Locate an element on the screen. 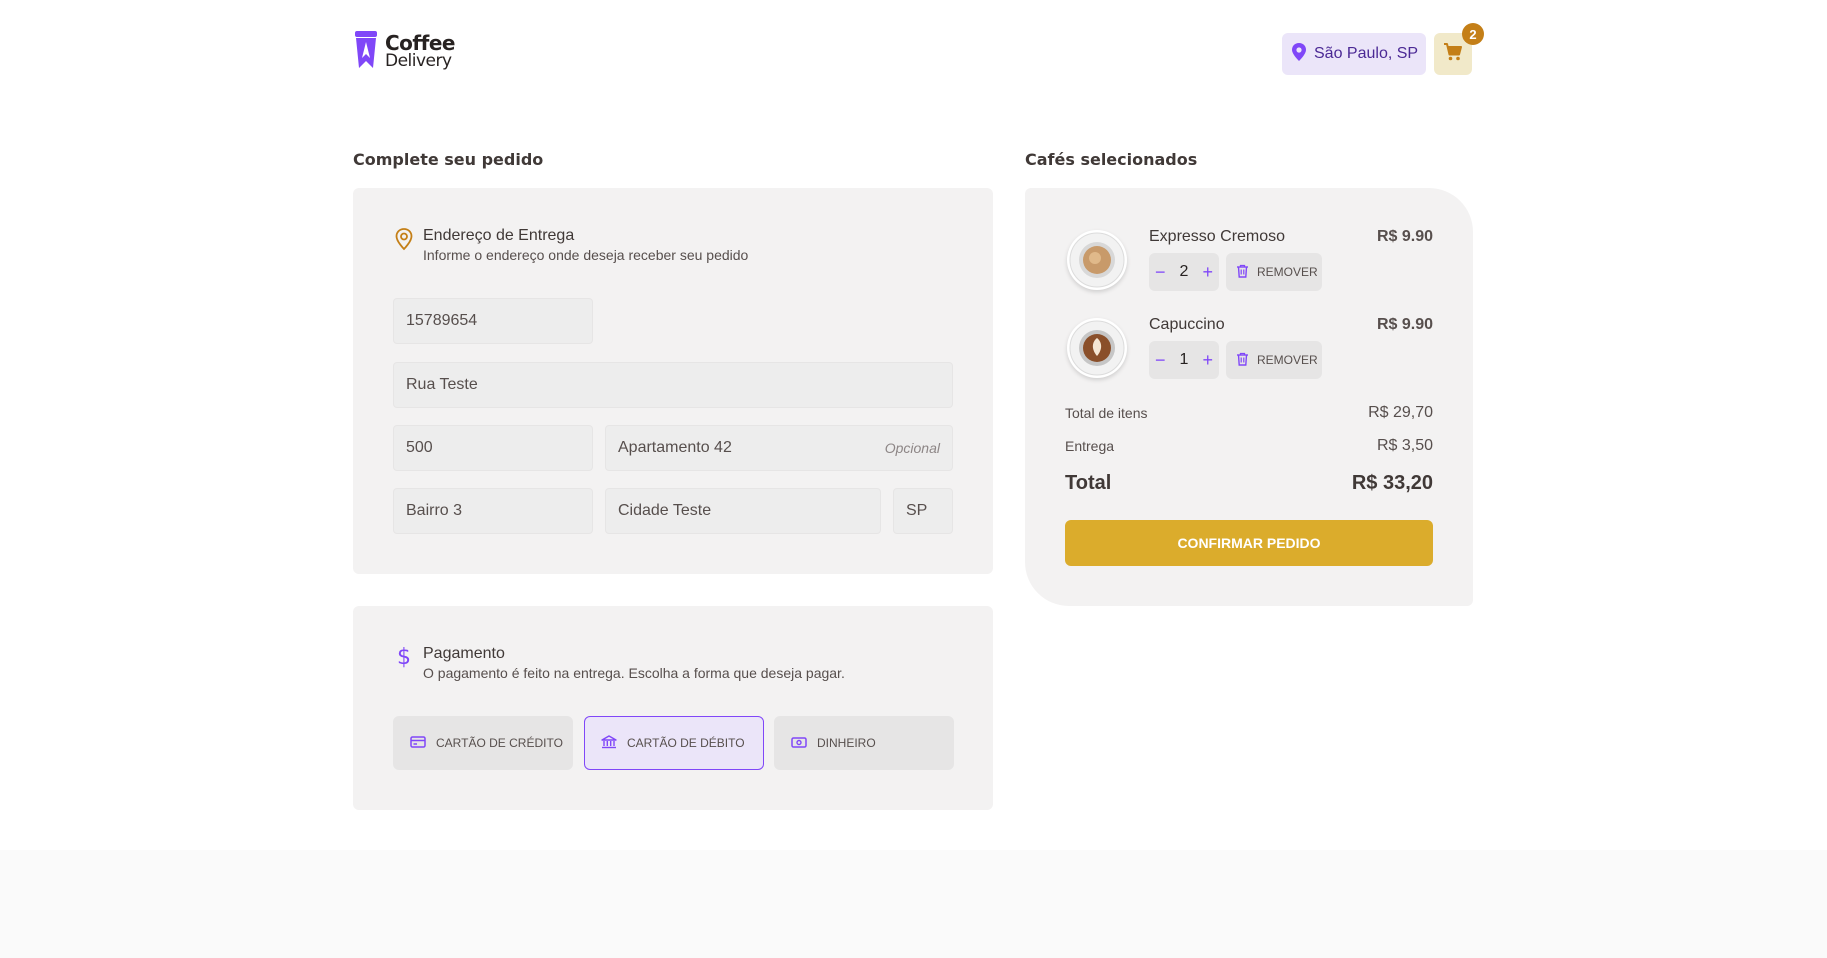 This screenshot has height=958, width=1827. quantity-value: 2 is located at coordinates (1184, 271).